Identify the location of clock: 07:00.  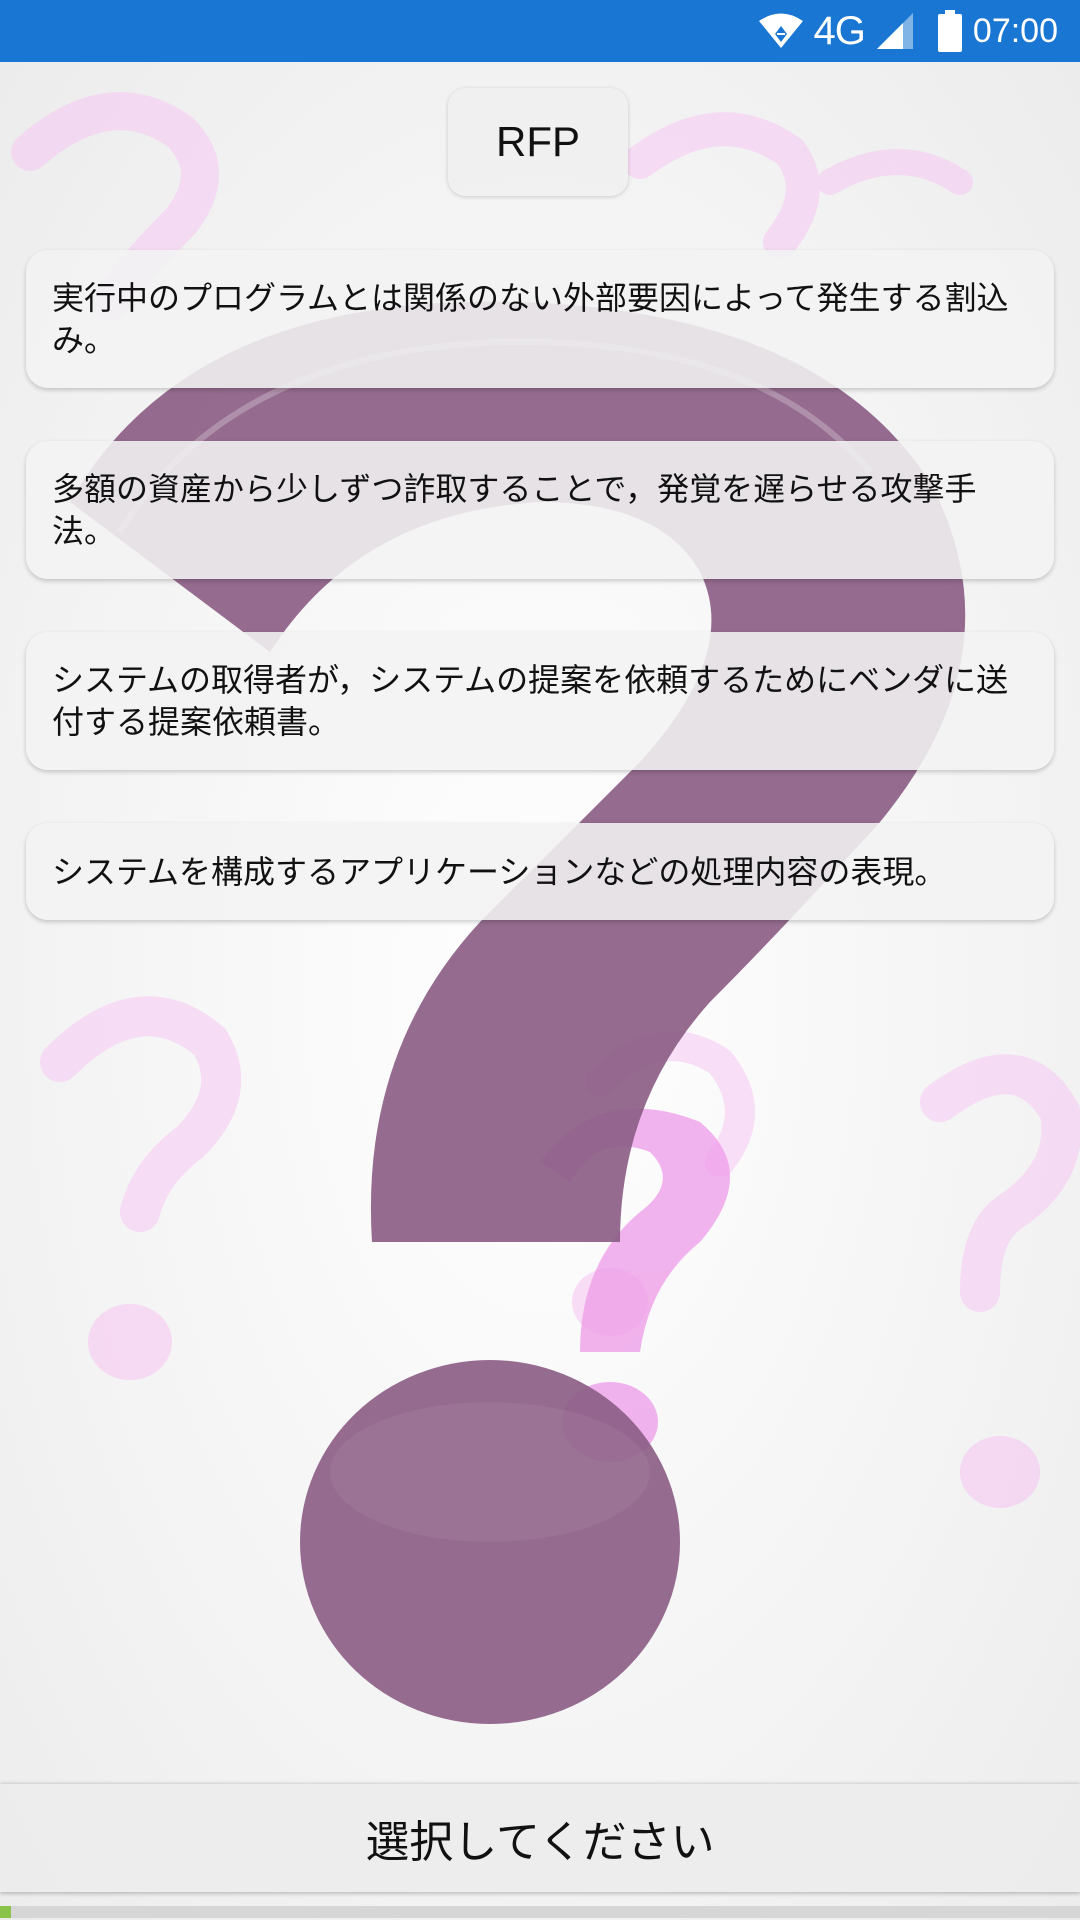
(1015, 30).